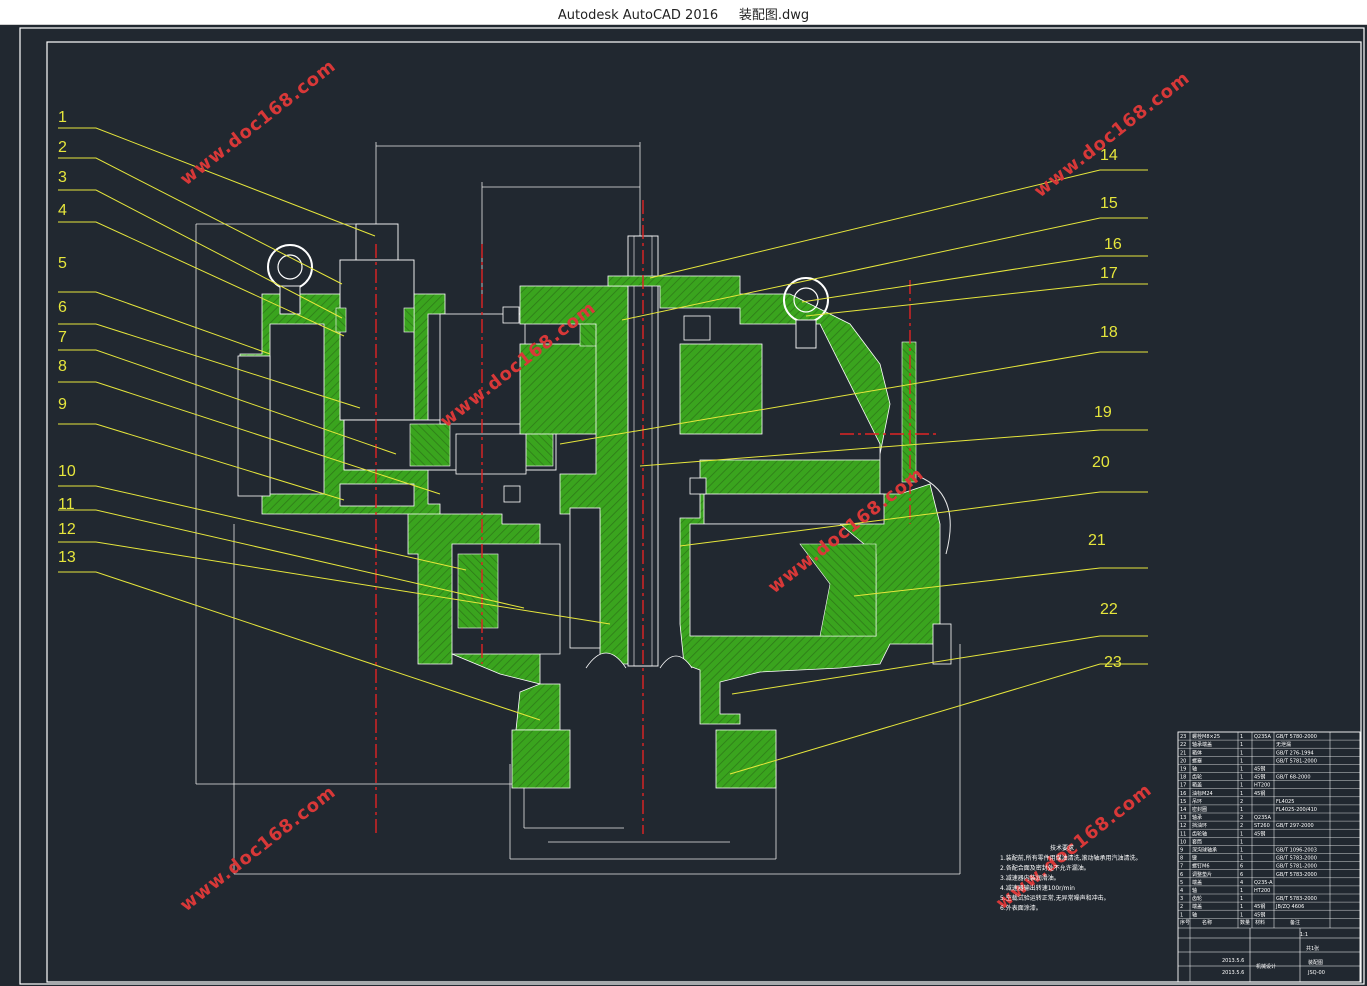  What do you see at coordinates (1296, 761) in the screenshot?
I see `bom-cell-std: GB/T 5781-2000` at bounding box center [1296, 761].